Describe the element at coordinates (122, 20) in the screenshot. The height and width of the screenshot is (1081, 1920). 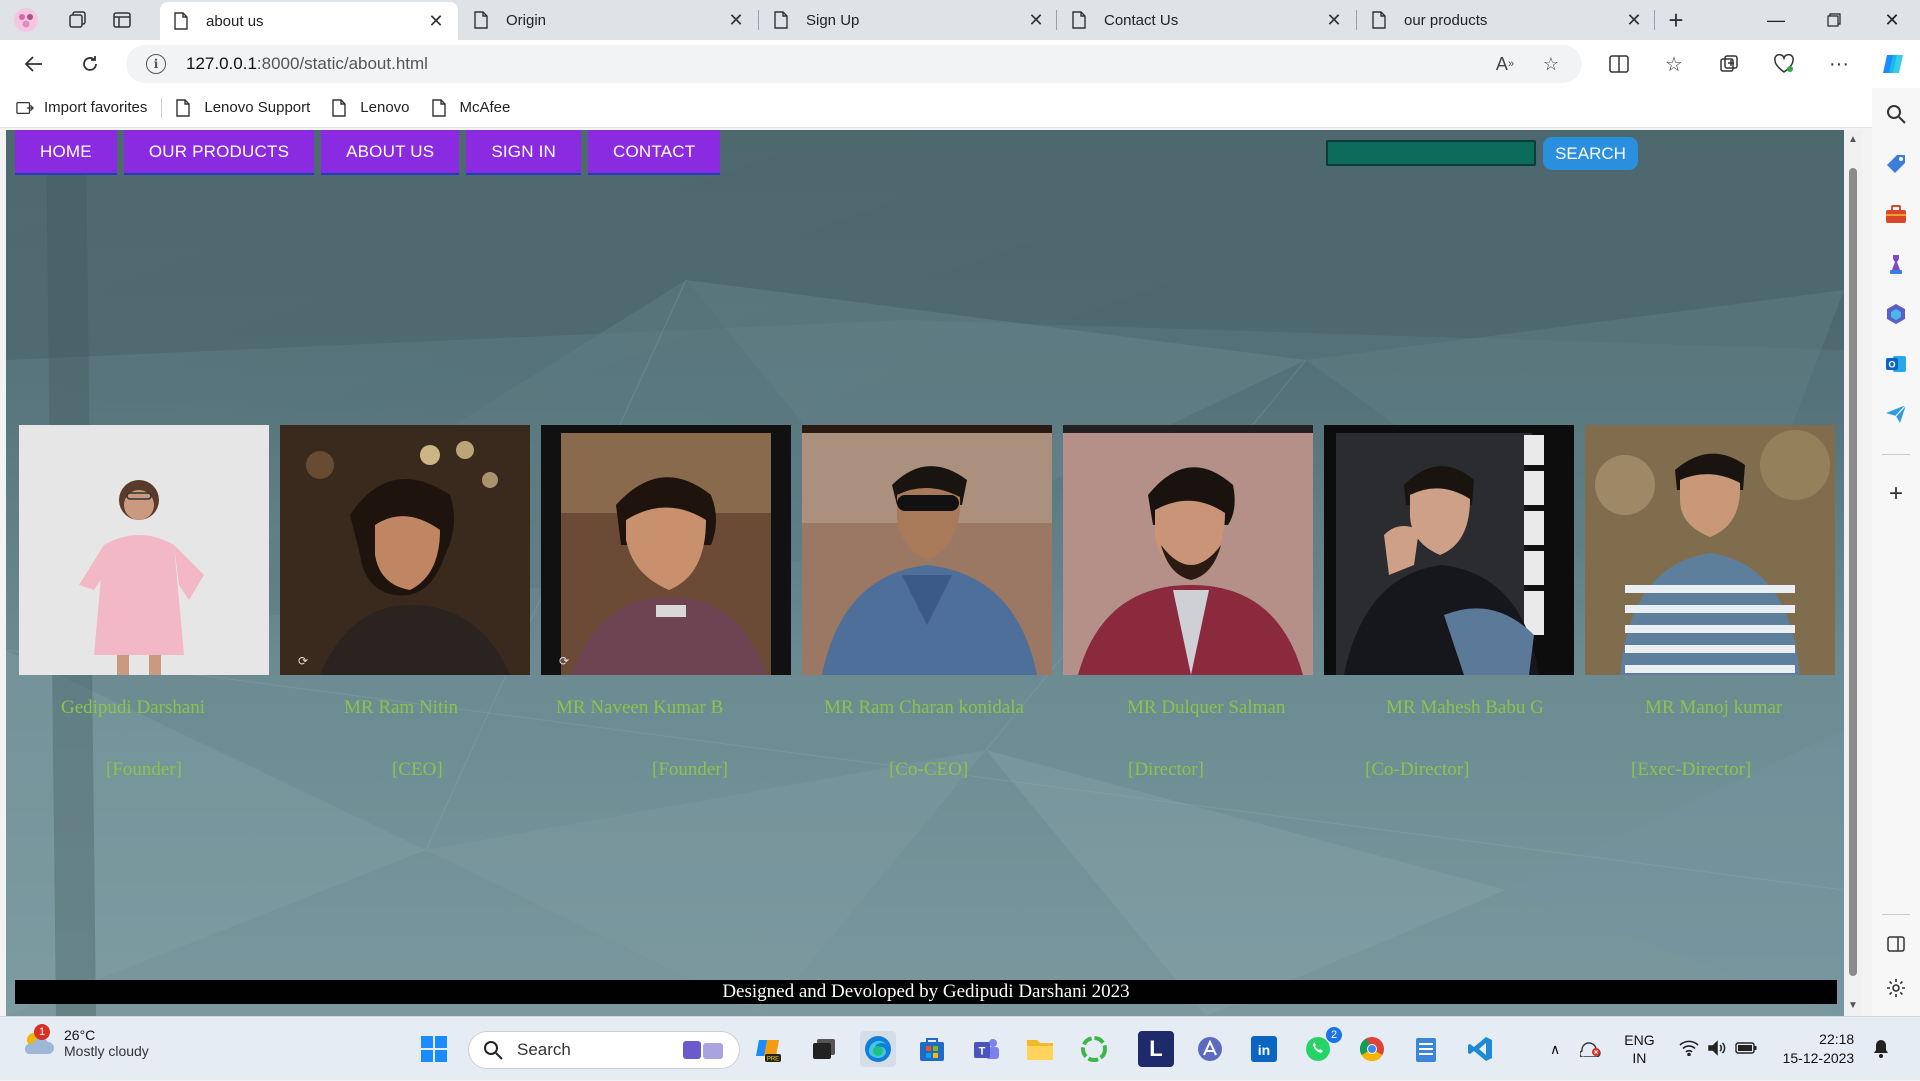
I see `tab-actions-icon` at that location.